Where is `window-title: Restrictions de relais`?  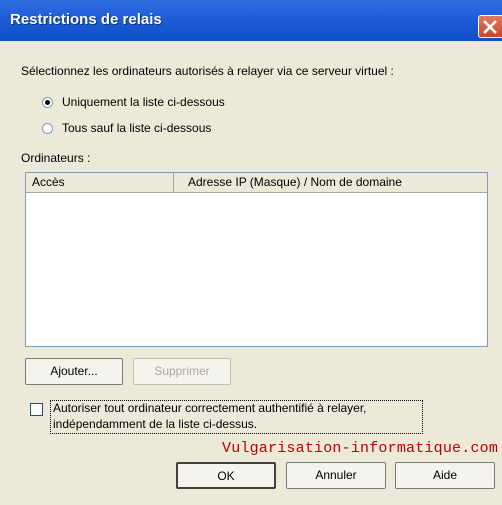
window-title: Restrictions de relais is located at coordinates (86, 19).